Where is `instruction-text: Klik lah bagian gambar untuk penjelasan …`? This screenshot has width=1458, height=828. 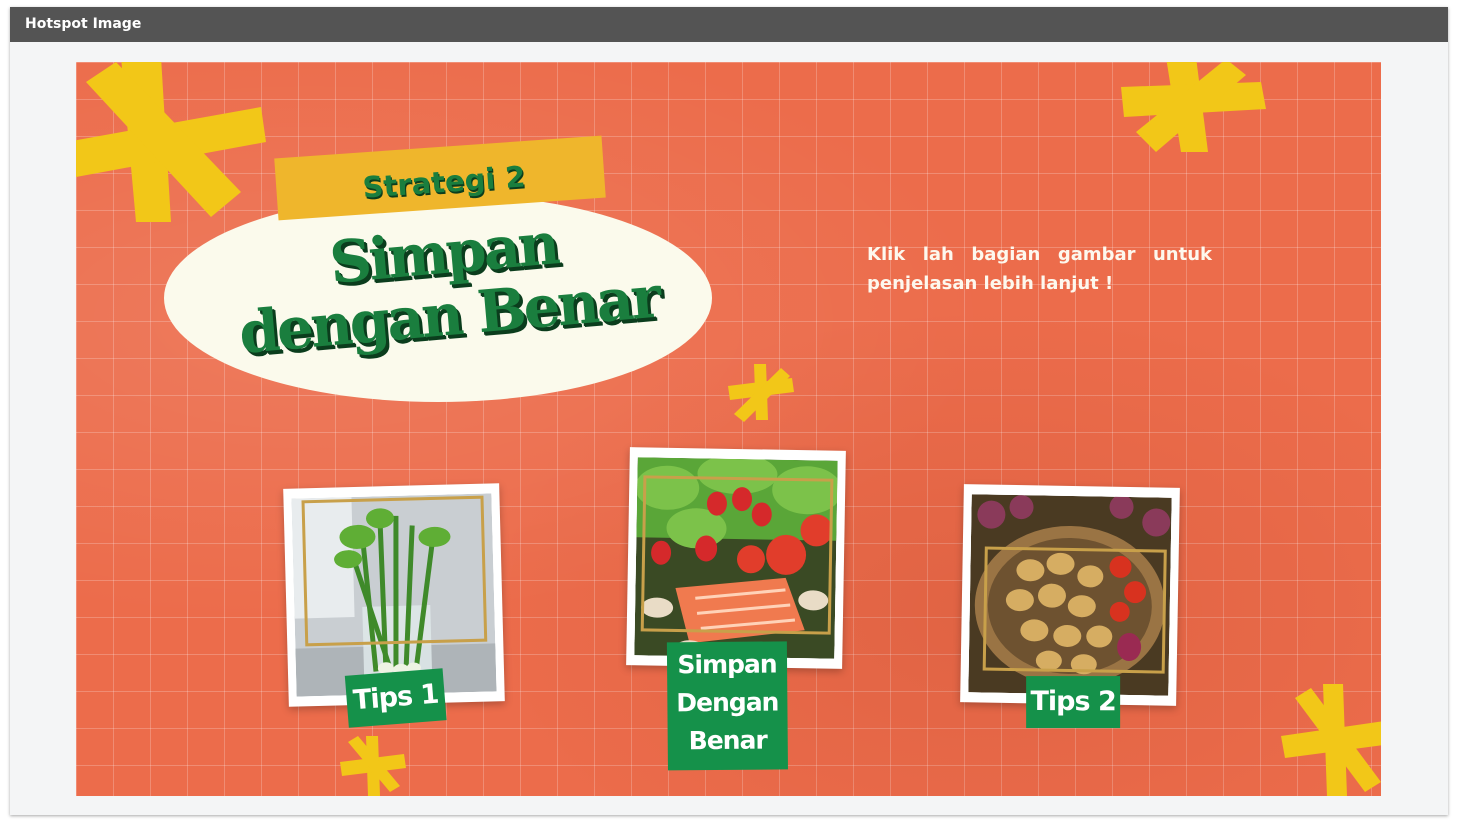 instruction-text: Klik lah bagian gambar untuk penjelasan … is located at coordinates (1039, 269).